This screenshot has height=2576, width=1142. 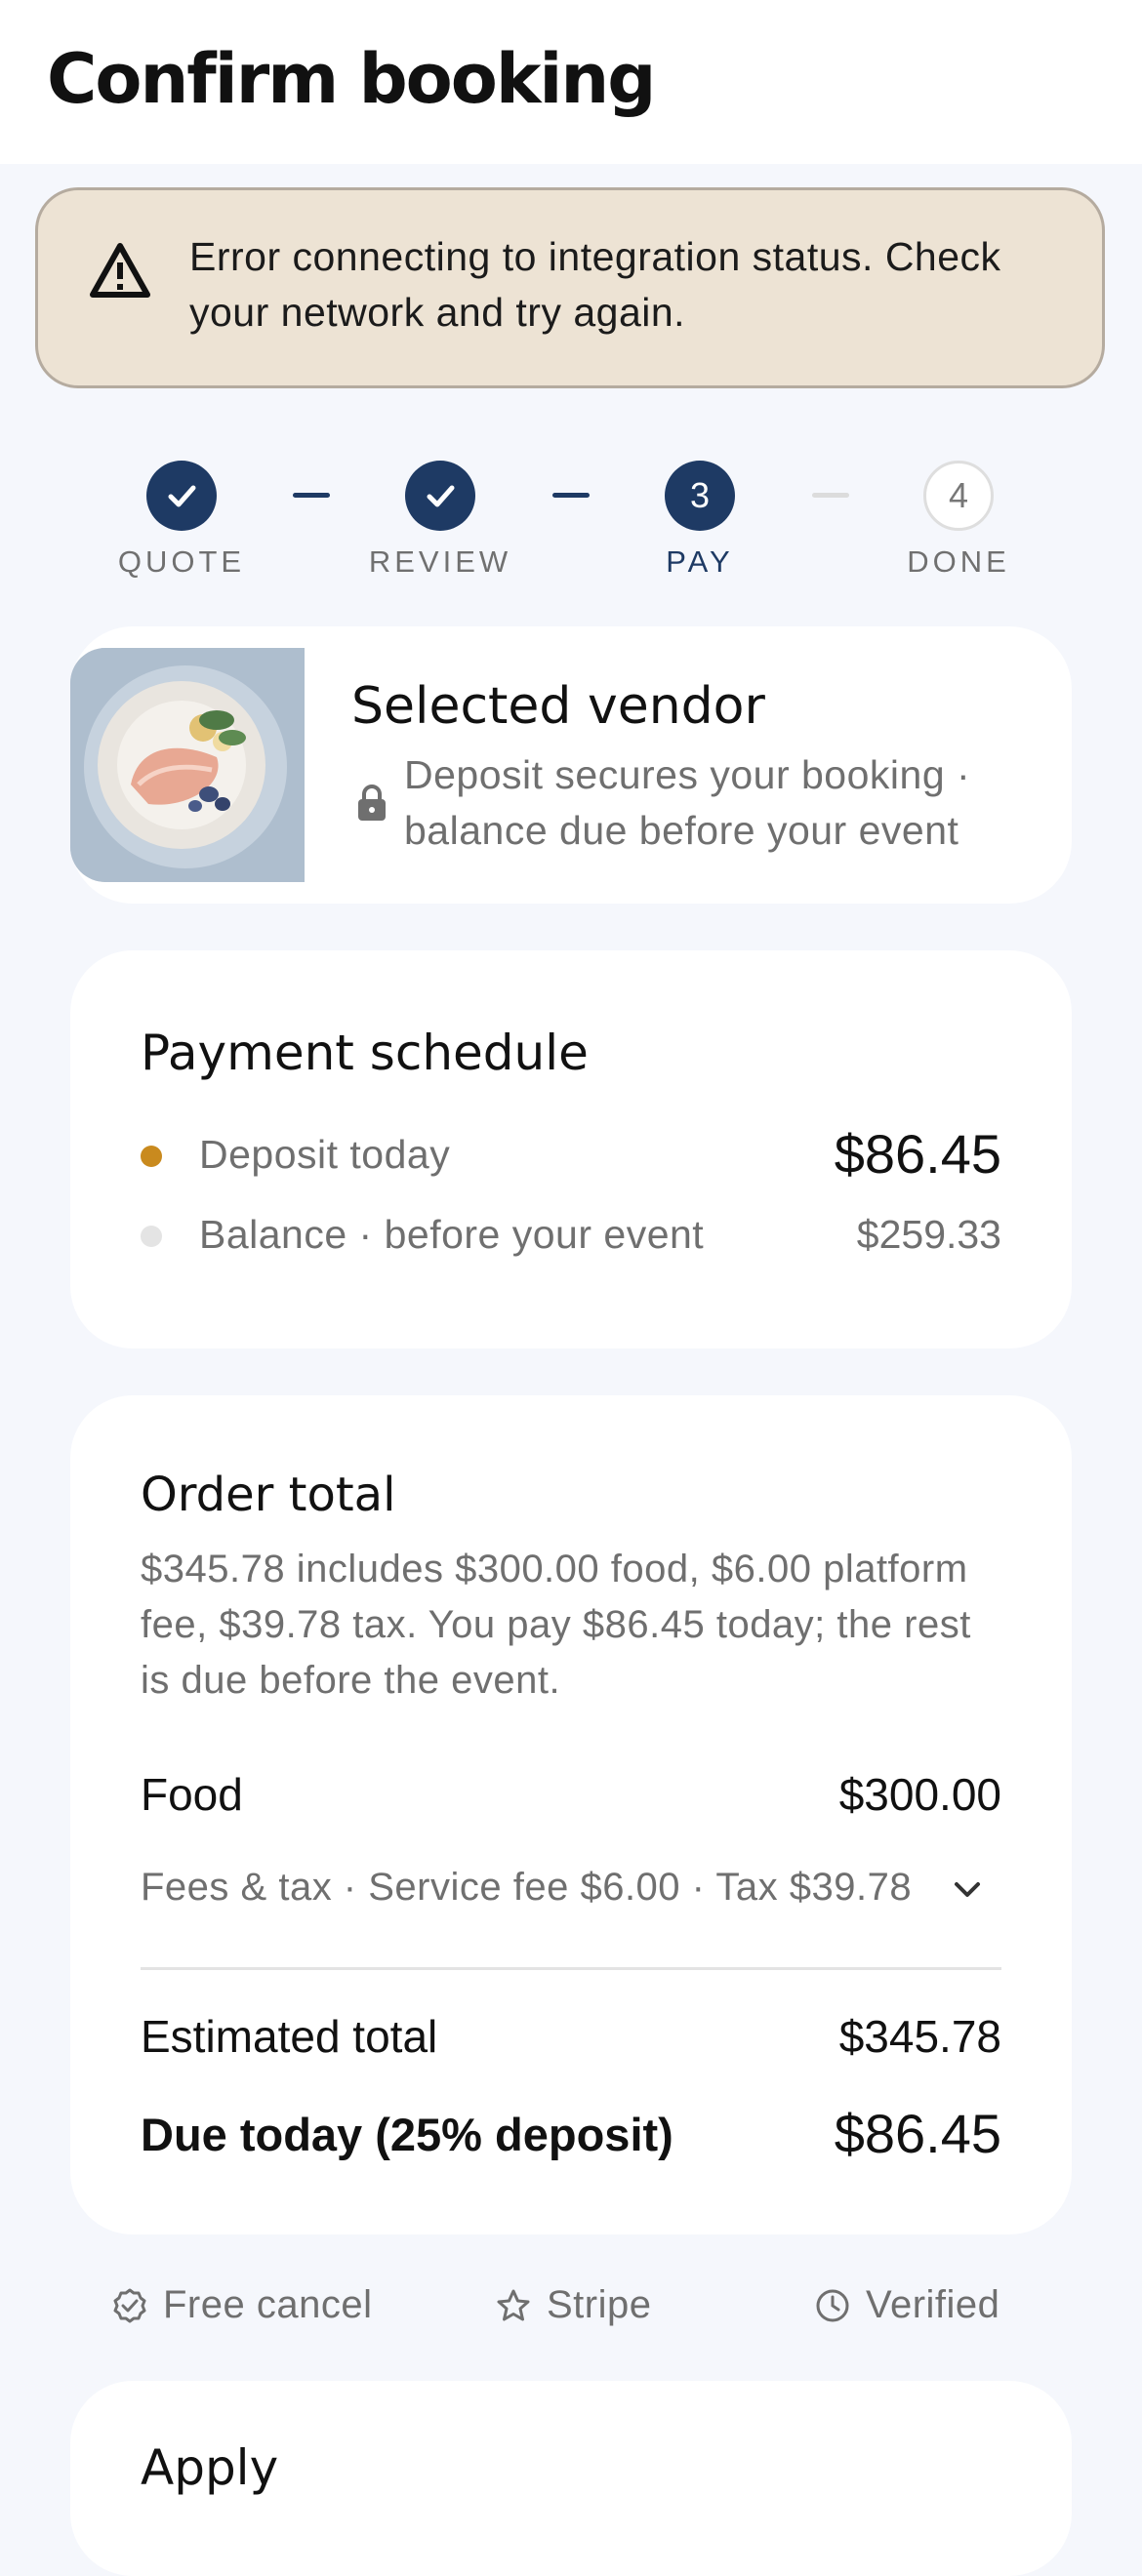 I want to click on step-number: 3, so click(x=700, y=496).